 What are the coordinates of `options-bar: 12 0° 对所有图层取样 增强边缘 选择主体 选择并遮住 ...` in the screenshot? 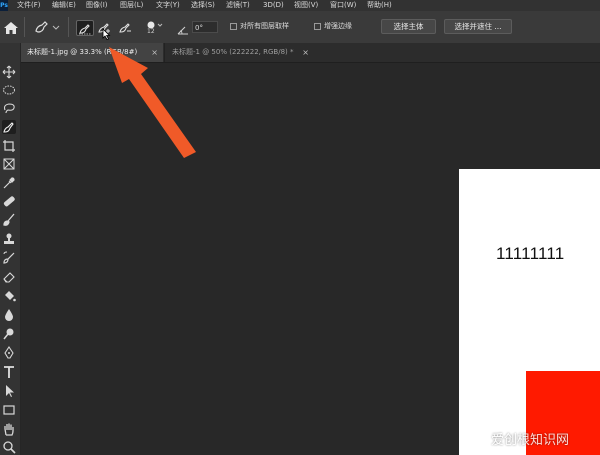 It's located at (300, 27).